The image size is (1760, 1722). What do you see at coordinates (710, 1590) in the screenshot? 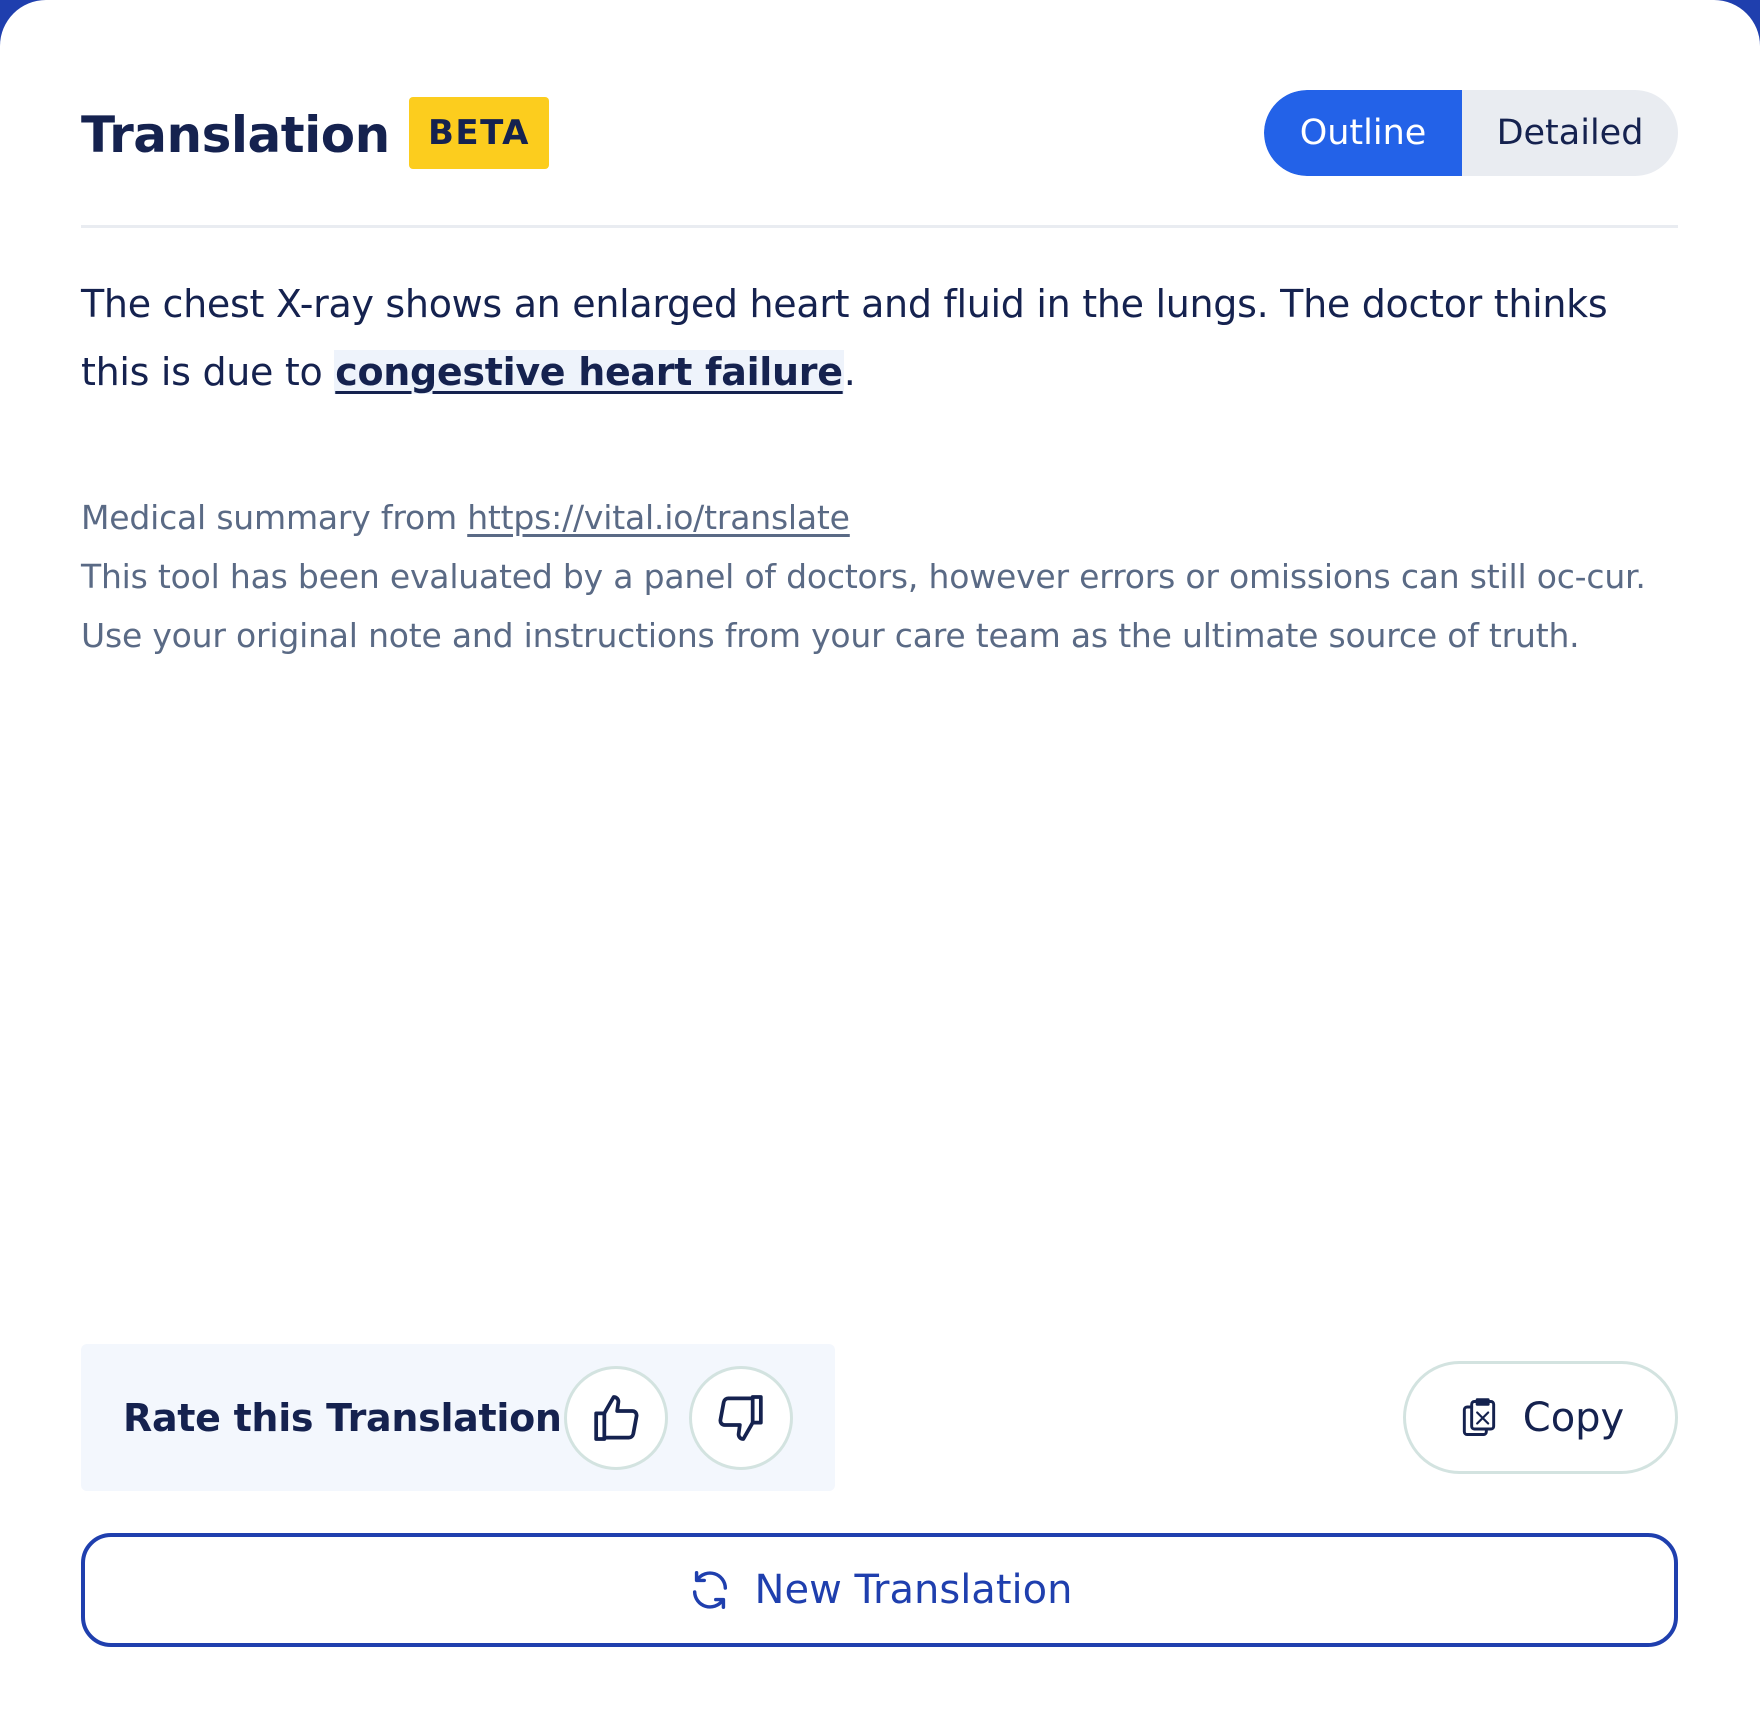
I see `refresh-icon` at bounding box center [710, 1590].